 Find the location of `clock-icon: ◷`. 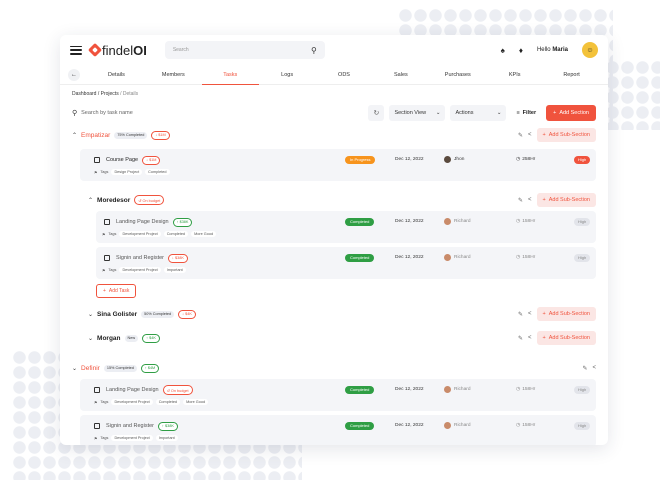

clock-icon: ◷ is located at coordinates (518, 425).